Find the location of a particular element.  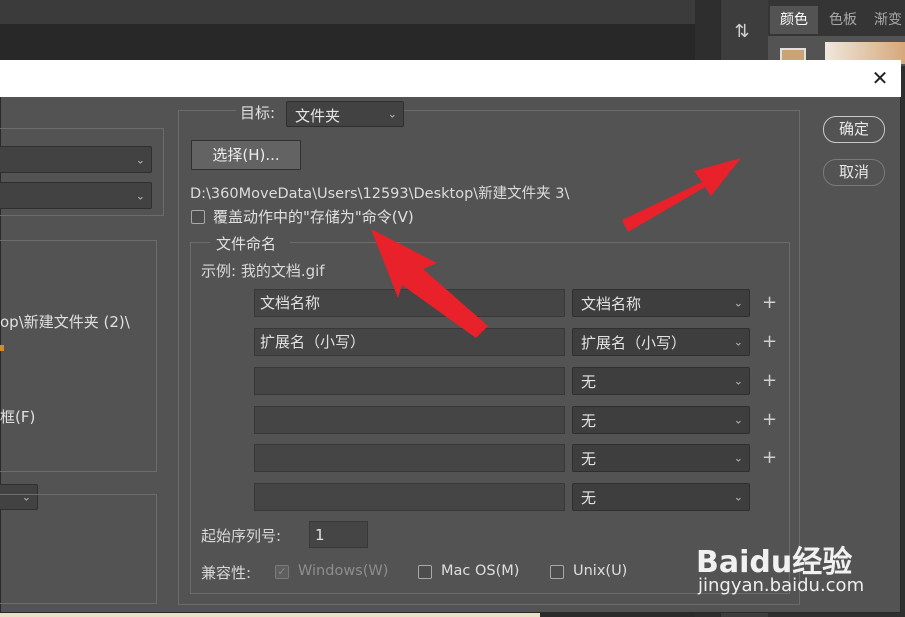

serial-input: 1 is located at coordinates (338, 534).